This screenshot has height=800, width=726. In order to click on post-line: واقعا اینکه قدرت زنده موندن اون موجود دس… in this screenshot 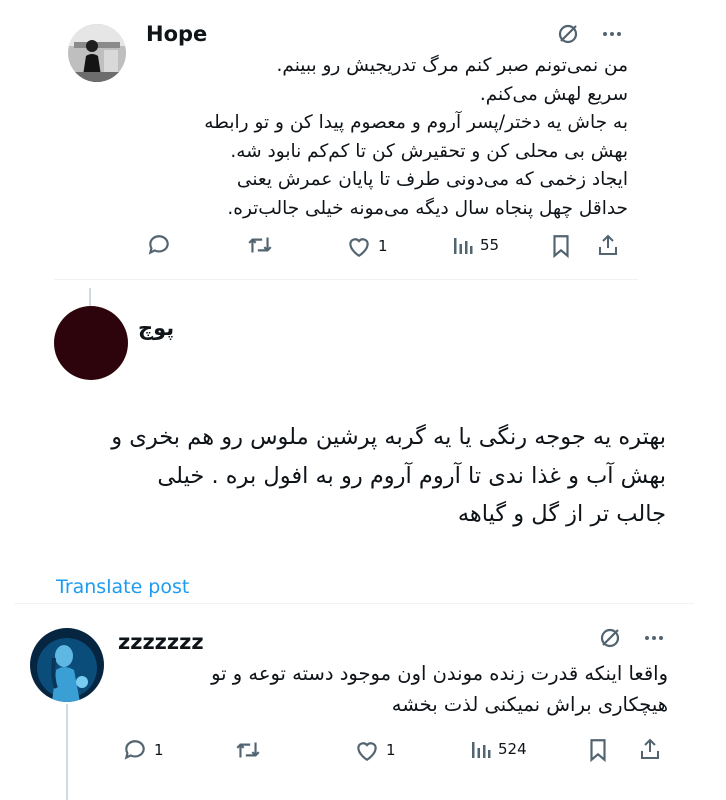, I will do `click(439, 673)`.